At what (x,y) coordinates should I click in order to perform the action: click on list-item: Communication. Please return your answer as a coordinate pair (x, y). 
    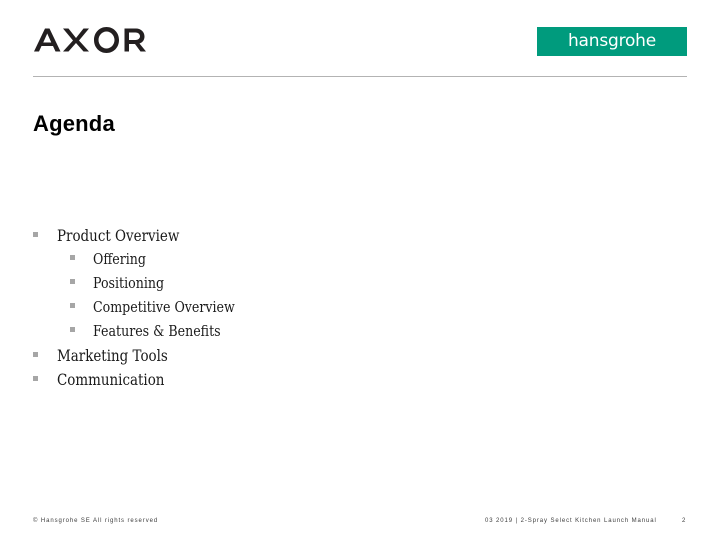
    Looking at the image, I should click on (283, 382).